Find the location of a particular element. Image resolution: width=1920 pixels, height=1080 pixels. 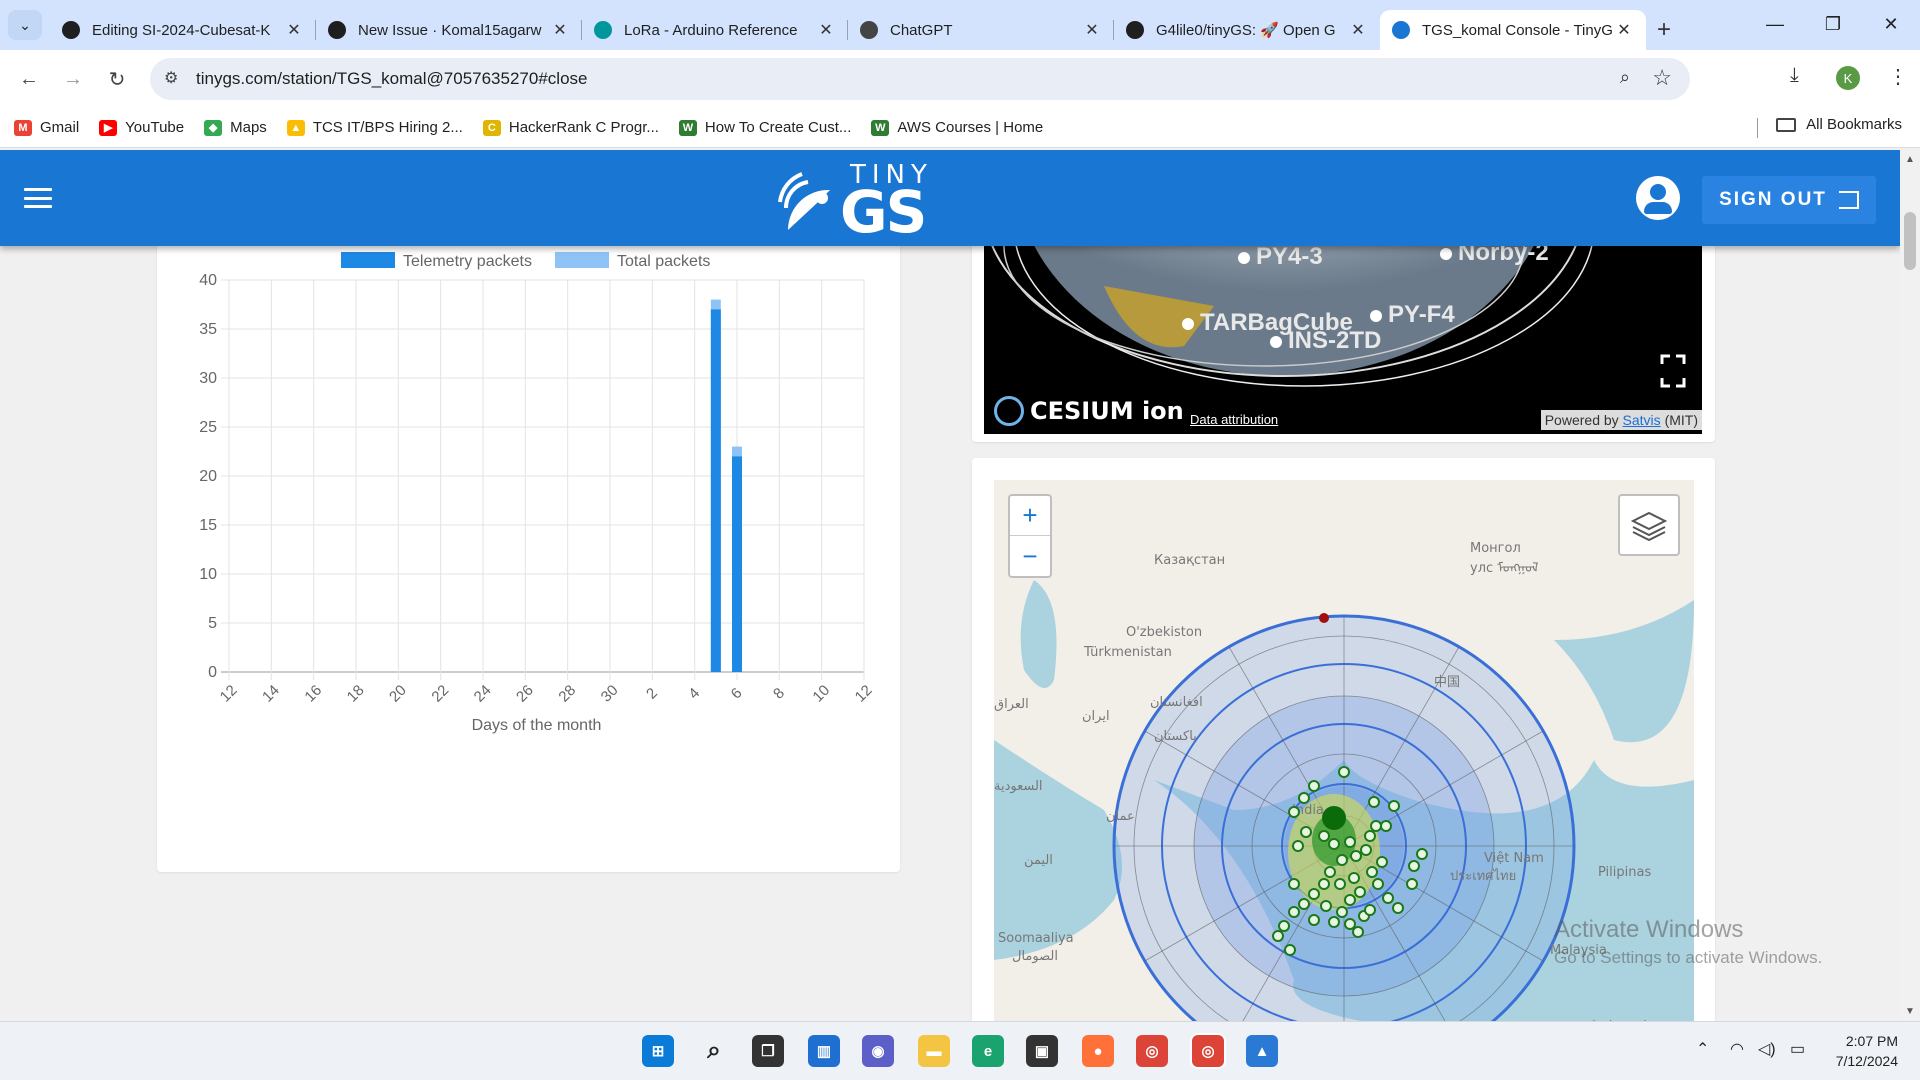

scrollbar-thumb is located at coordinates (1910, 241).